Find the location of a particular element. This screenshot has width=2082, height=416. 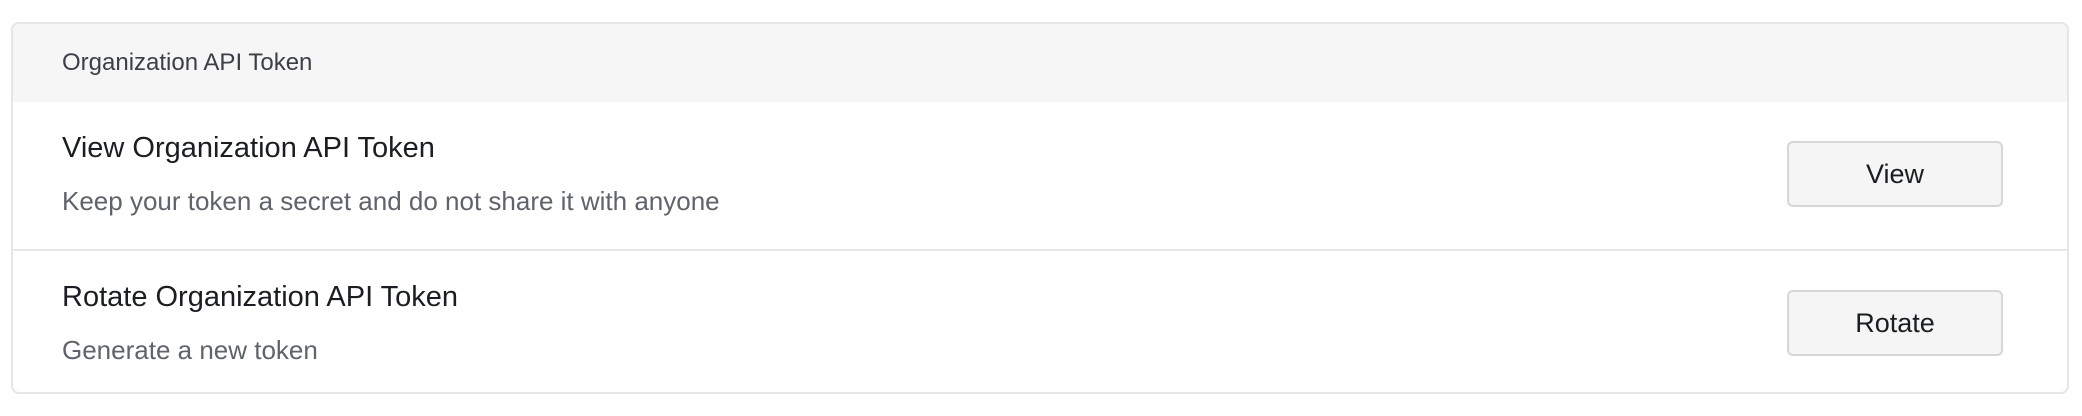

rotate-token-button: Rotate is located at coordinates (1895, 323).